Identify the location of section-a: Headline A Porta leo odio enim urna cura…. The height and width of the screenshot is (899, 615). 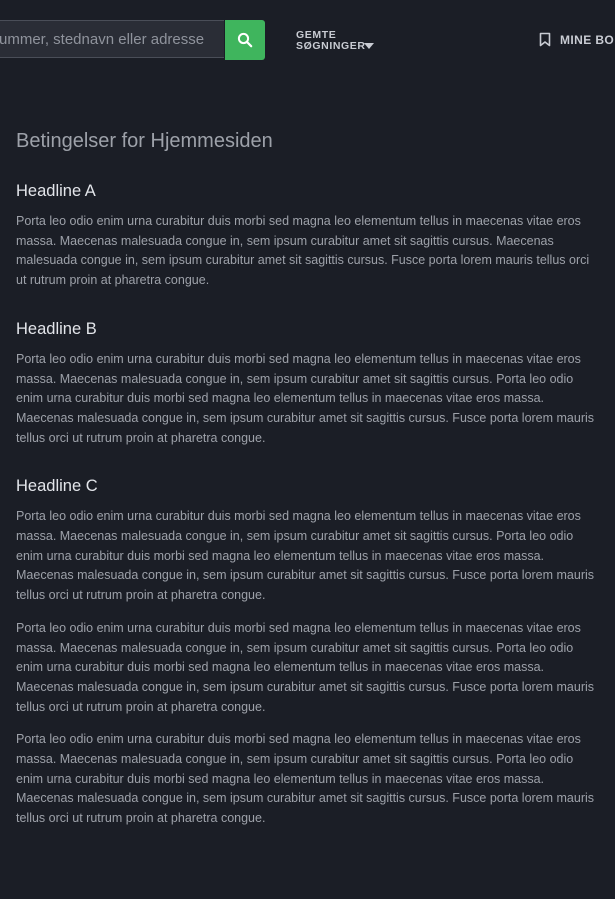
(308, 235).